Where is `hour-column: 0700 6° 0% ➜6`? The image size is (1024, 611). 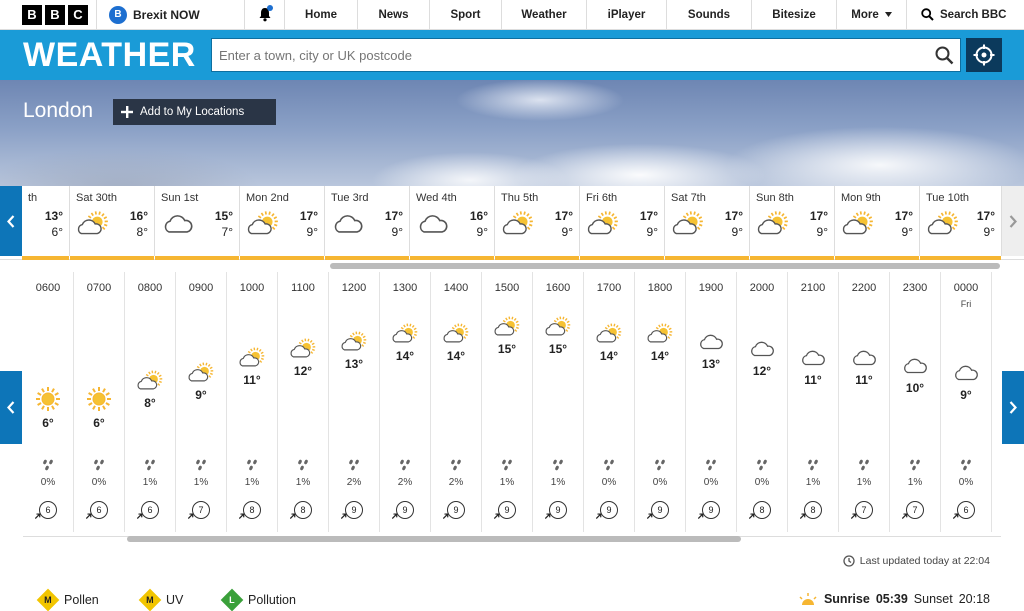 hour-column: 0700 6° 0% ➜6 is located at coordinates (99, 402).